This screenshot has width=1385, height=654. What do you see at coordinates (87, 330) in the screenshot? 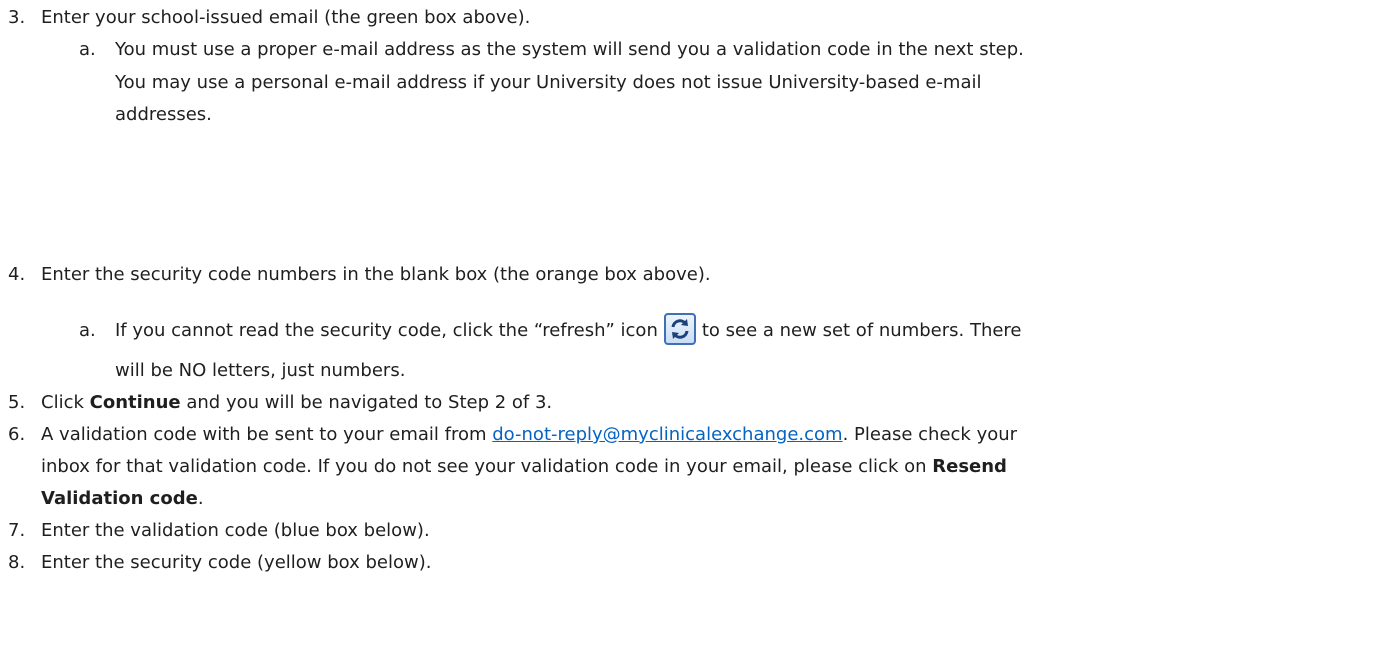
I see `step-4a-letter: a.` at bounding box center [87, 330].